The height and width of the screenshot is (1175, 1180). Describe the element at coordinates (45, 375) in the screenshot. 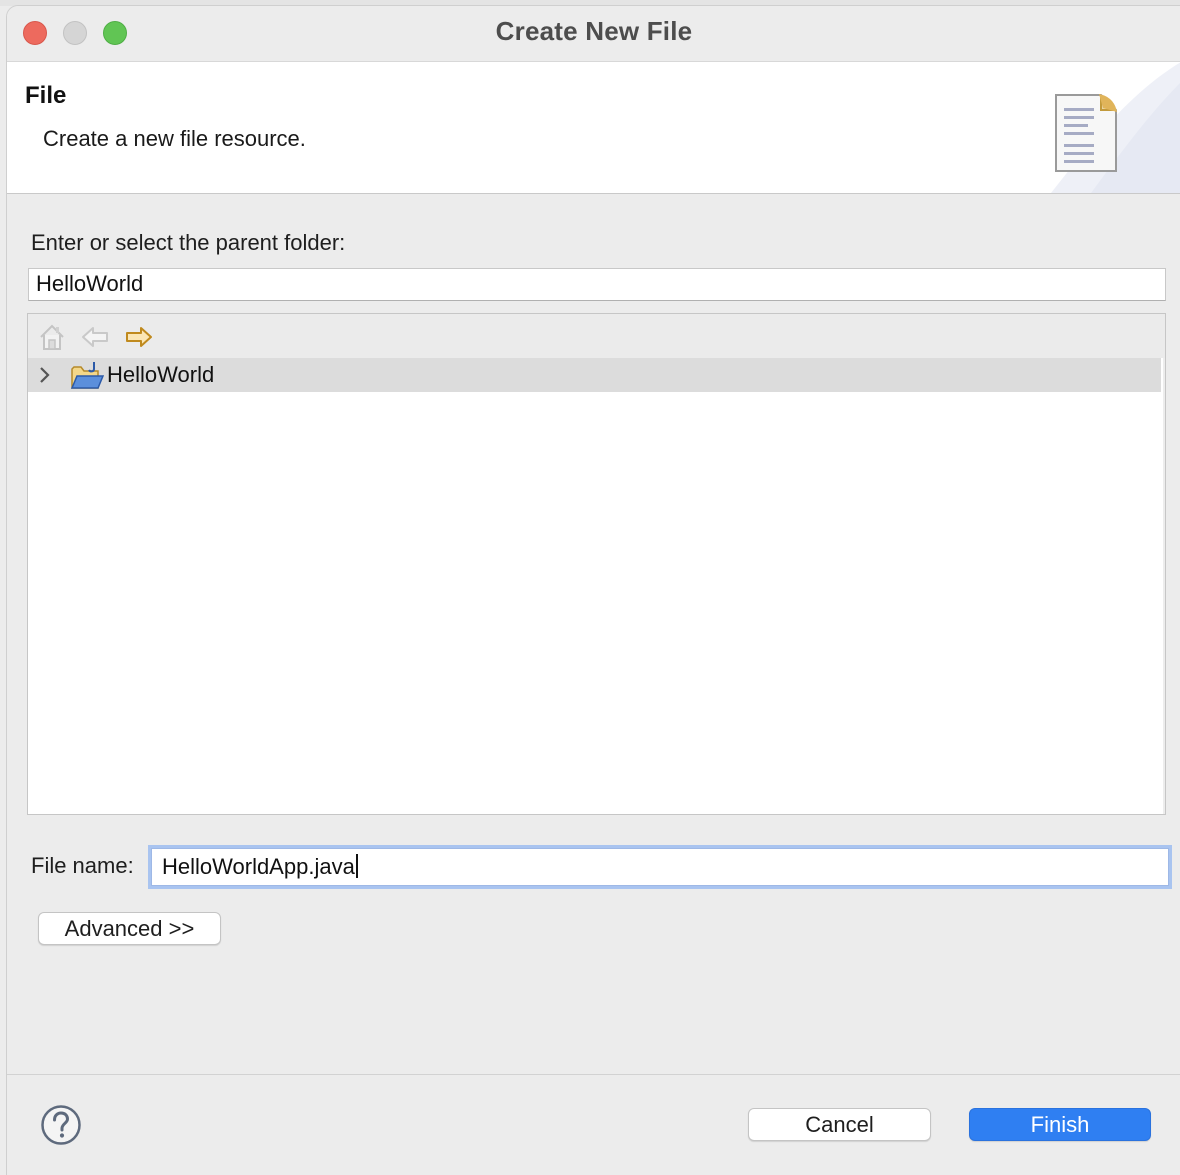

I see `chevron-right-icon` at that location.